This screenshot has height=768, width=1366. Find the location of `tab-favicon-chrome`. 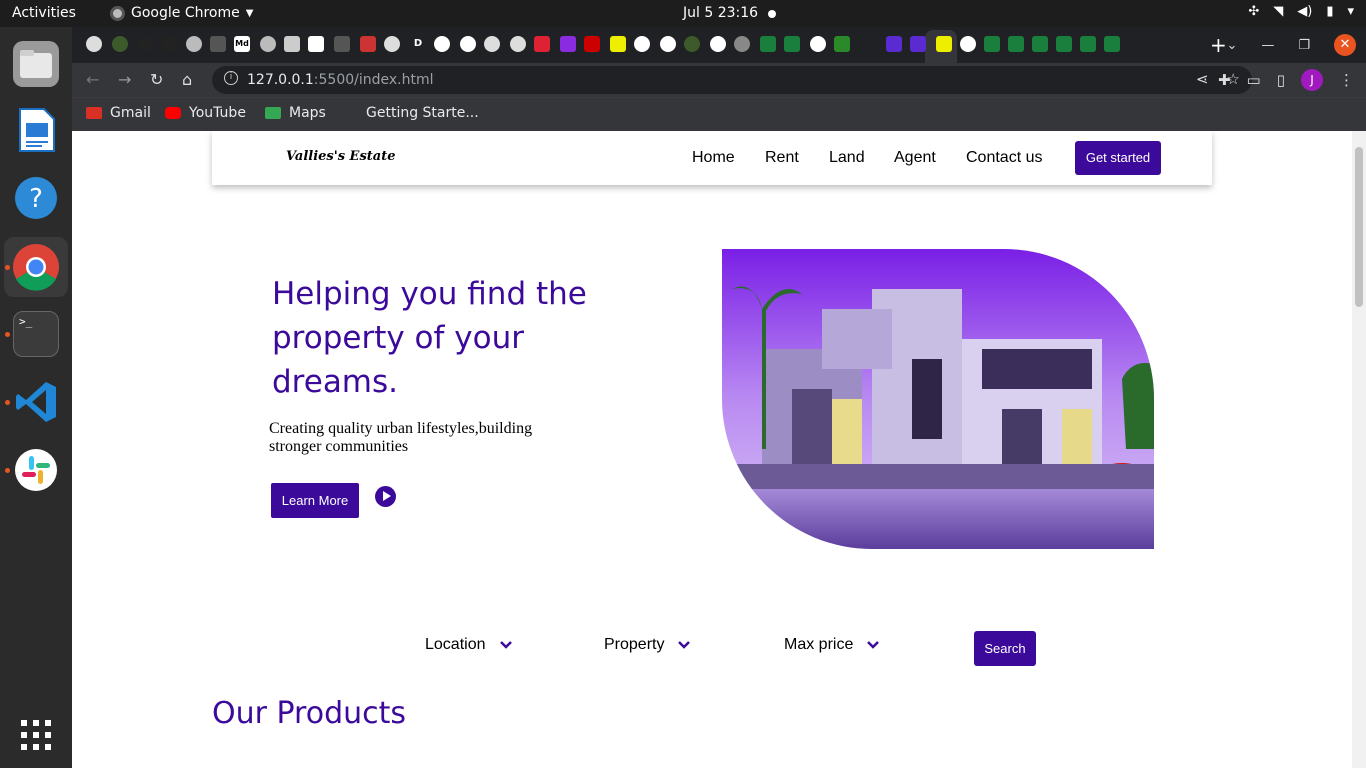

tab-favicon-chrome is located at coordinates (642, 44).